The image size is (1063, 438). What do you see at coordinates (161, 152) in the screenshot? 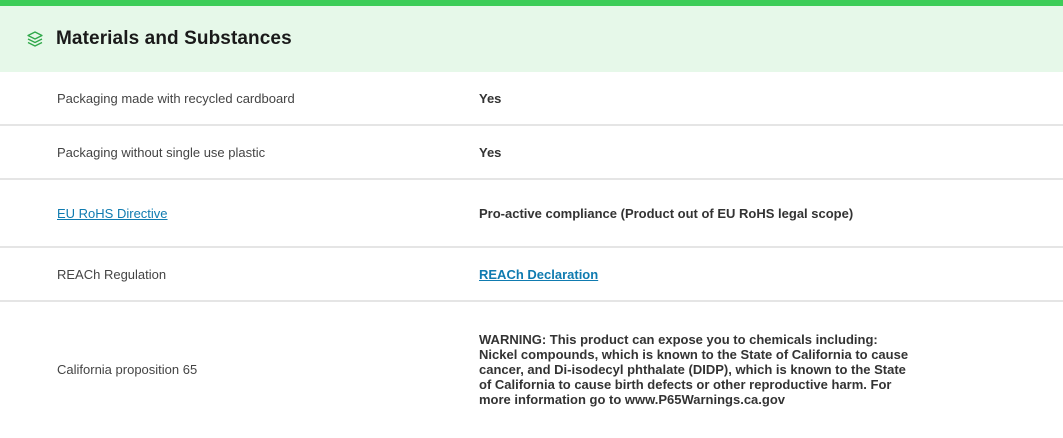
I see `row-label: Packaging without single use plastic` at bounding box center [161, 152].